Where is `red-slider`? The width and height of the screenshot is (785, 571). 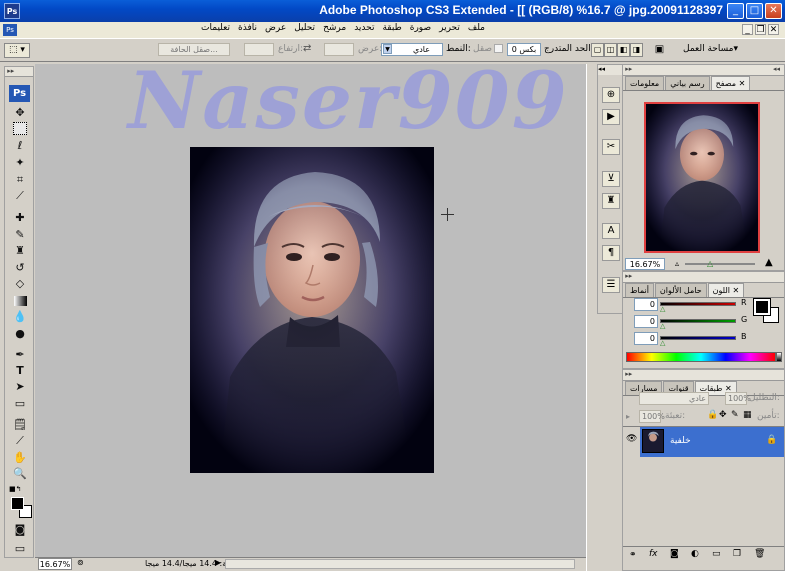
red-slider is located at coordinates (698, 304).